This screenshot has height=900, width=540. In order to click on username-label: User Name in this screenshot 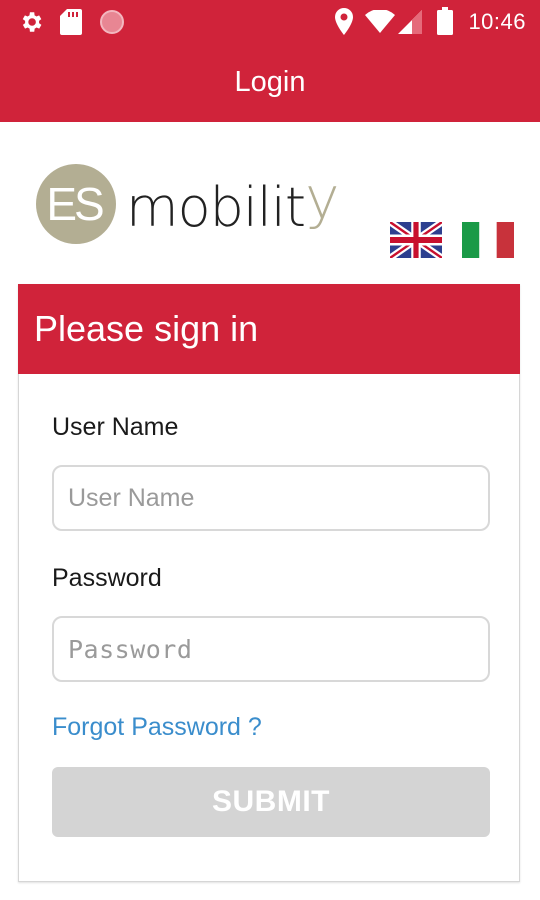, I will do `click(115, 427)`.